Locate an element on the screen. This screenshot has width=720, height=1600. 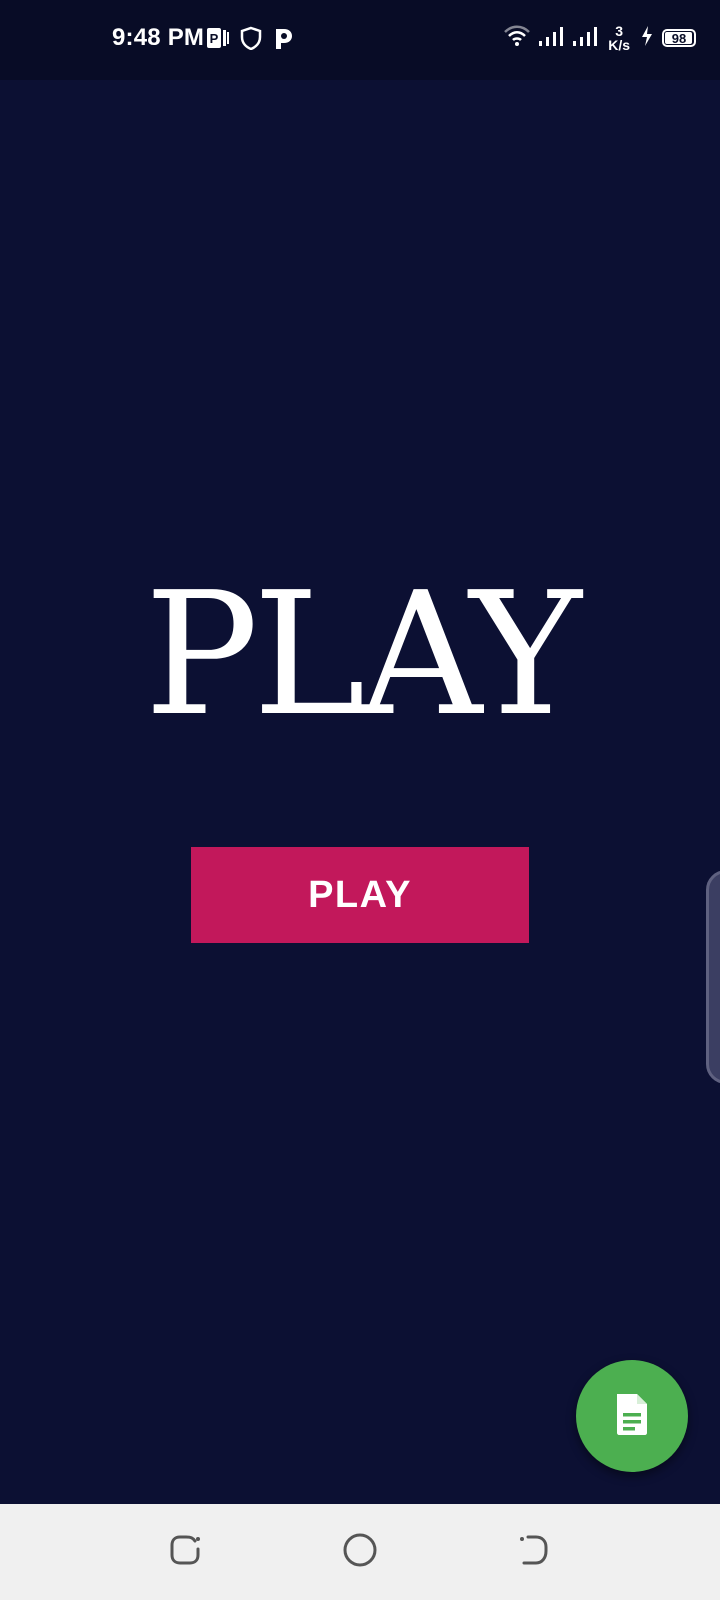
charging-icon is located at coordinates (647, 38).